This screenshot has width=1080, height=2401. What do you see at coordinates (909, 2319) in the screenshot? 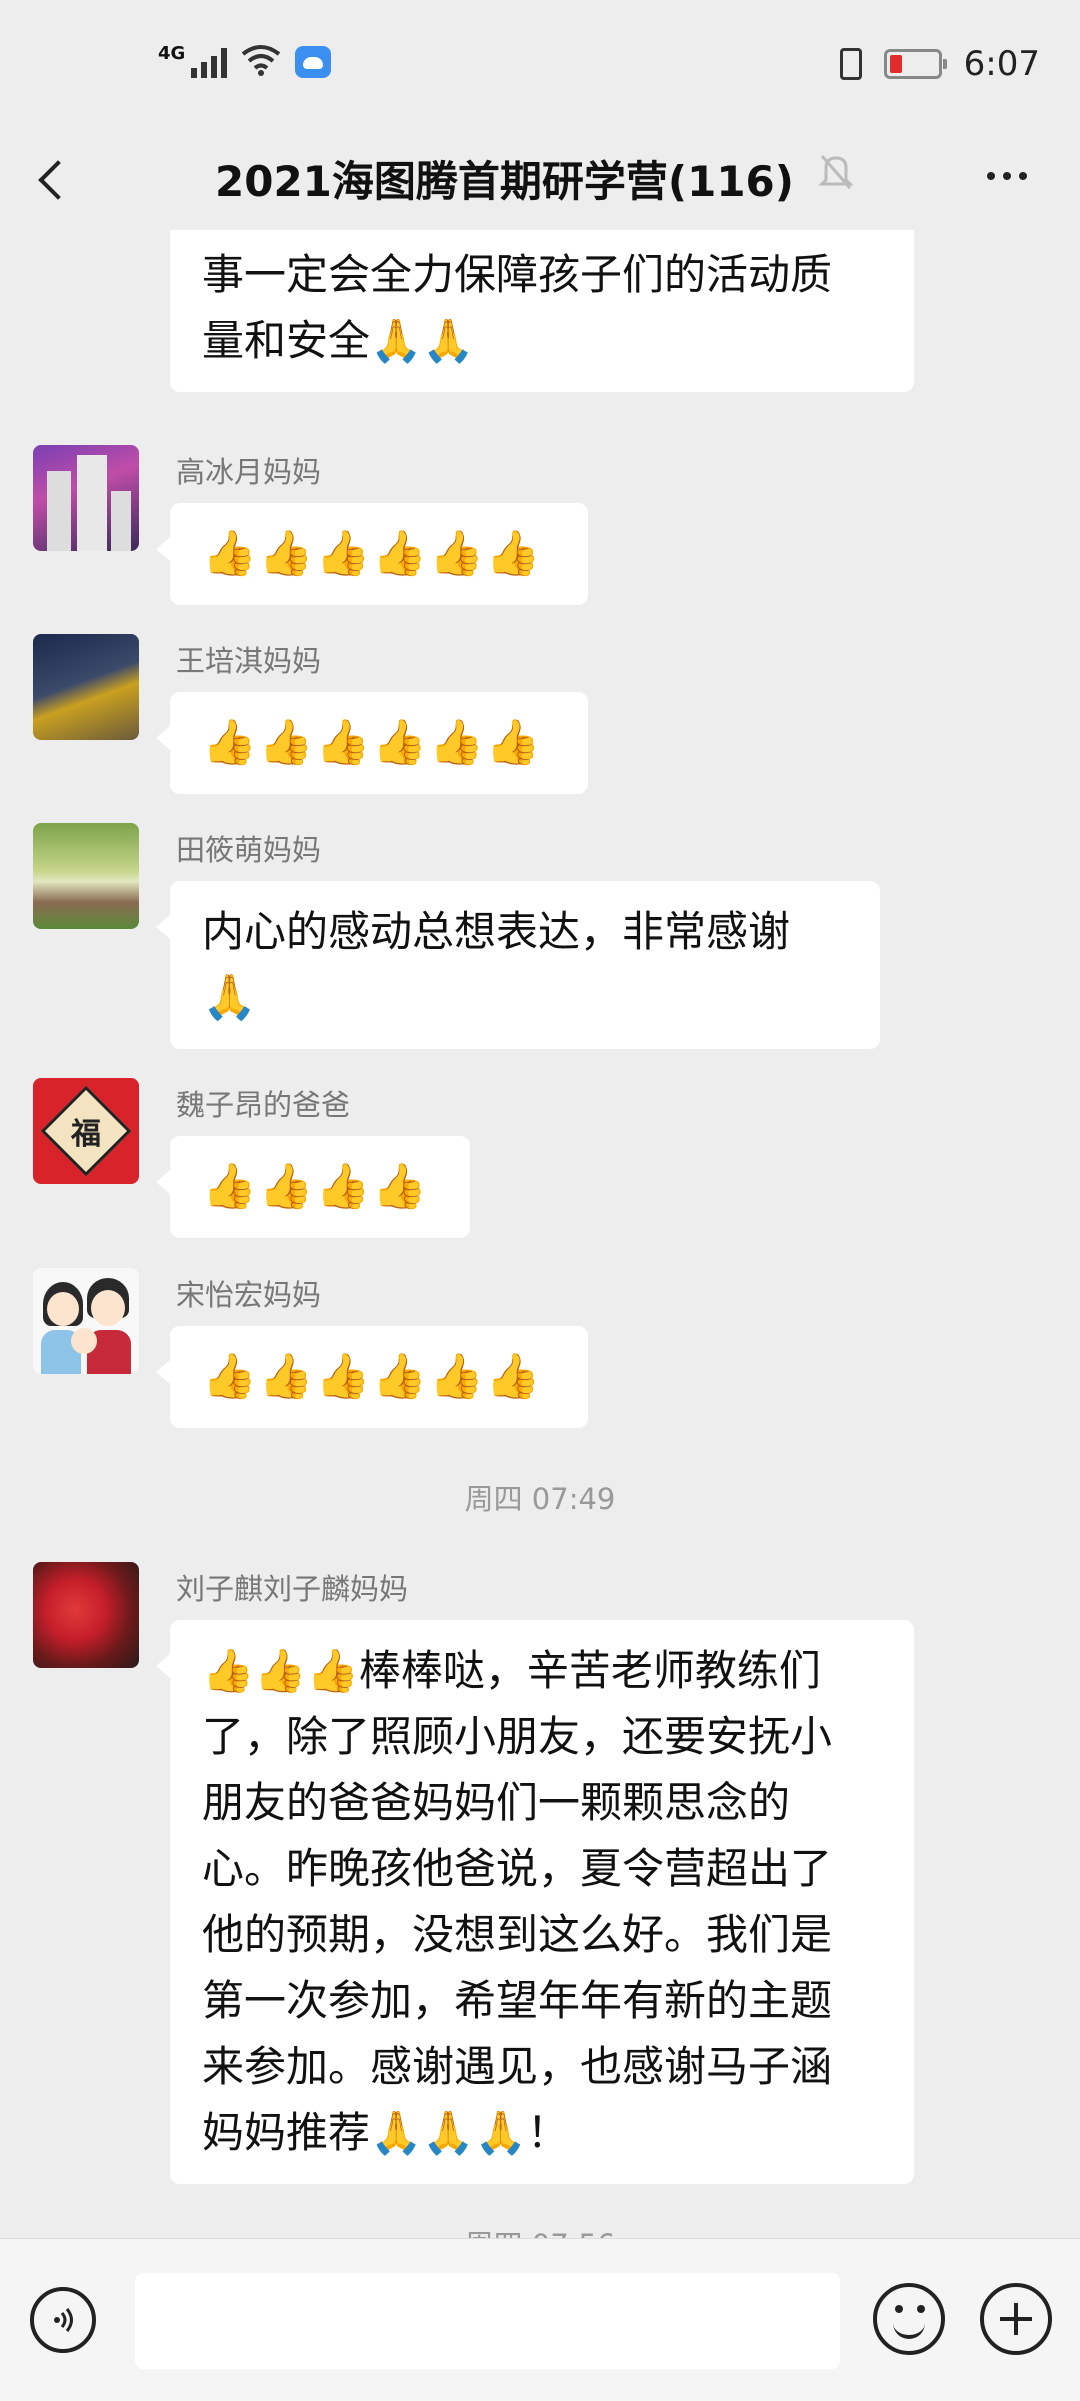
I see `emoji-button` at bounding box center [909, 2319].